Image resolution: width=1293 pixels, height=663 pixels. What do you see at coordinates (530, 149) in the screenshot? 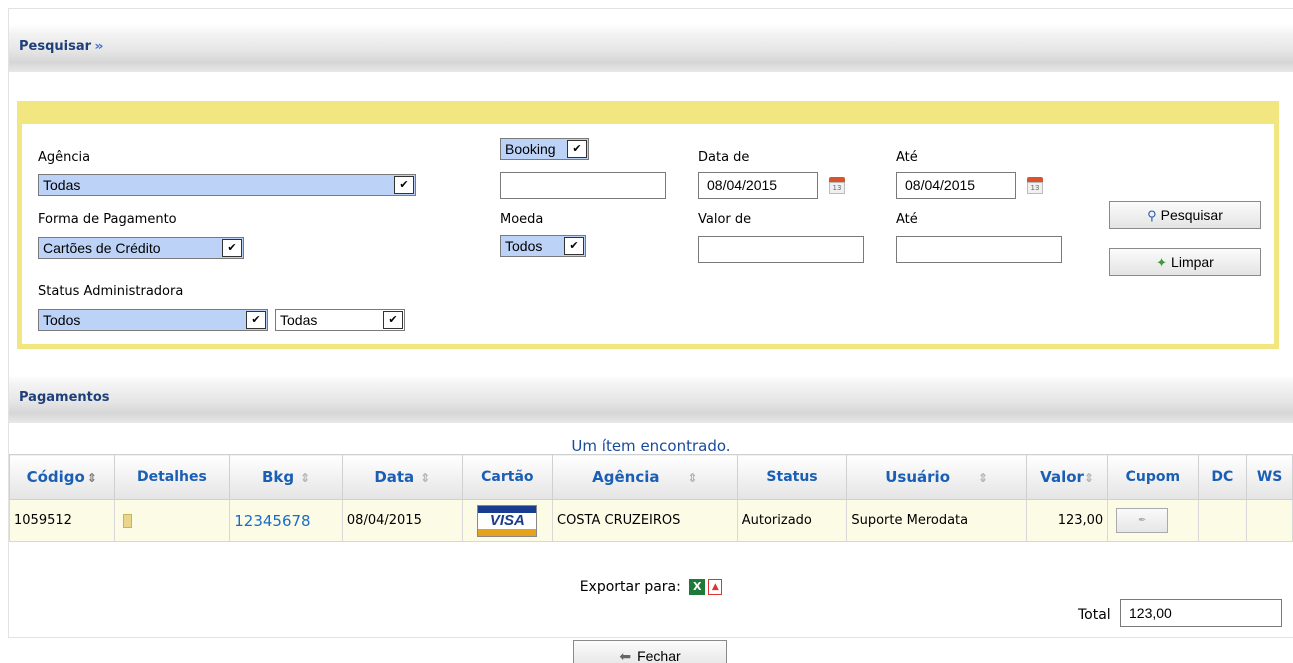
I see `booking-type-value: Booking` at bounding box center [530, 149].